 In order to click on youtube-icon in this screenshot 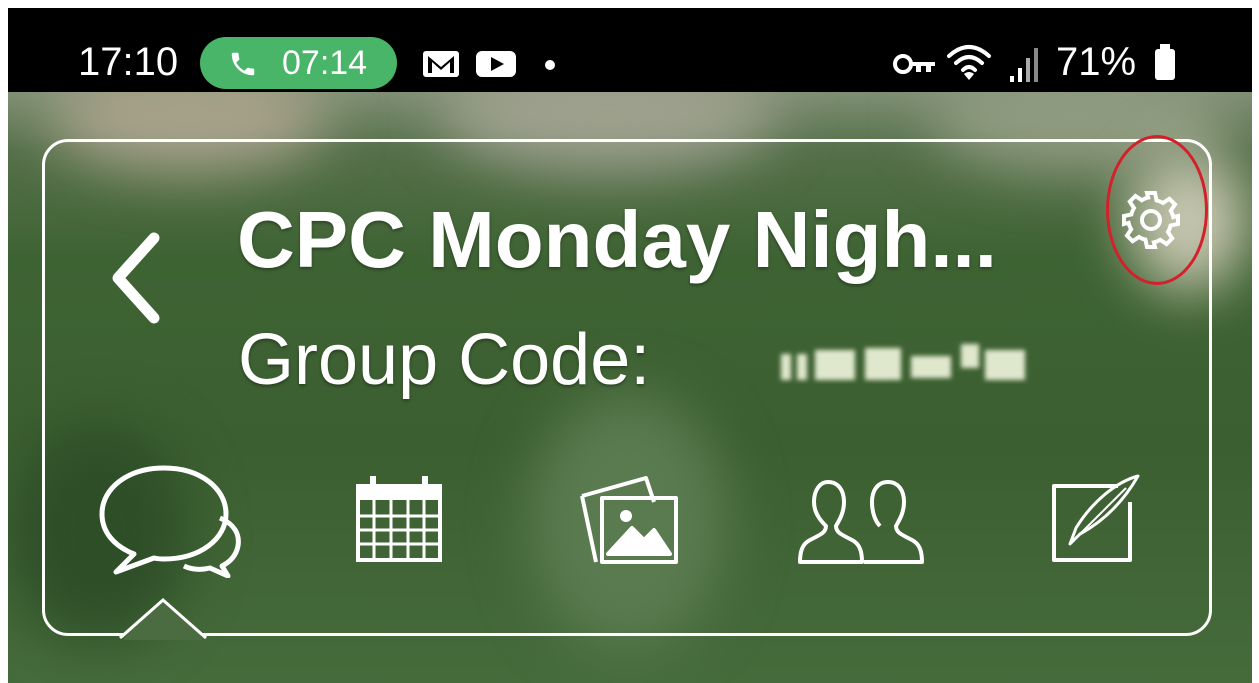, I will do `click(496, 64)`.